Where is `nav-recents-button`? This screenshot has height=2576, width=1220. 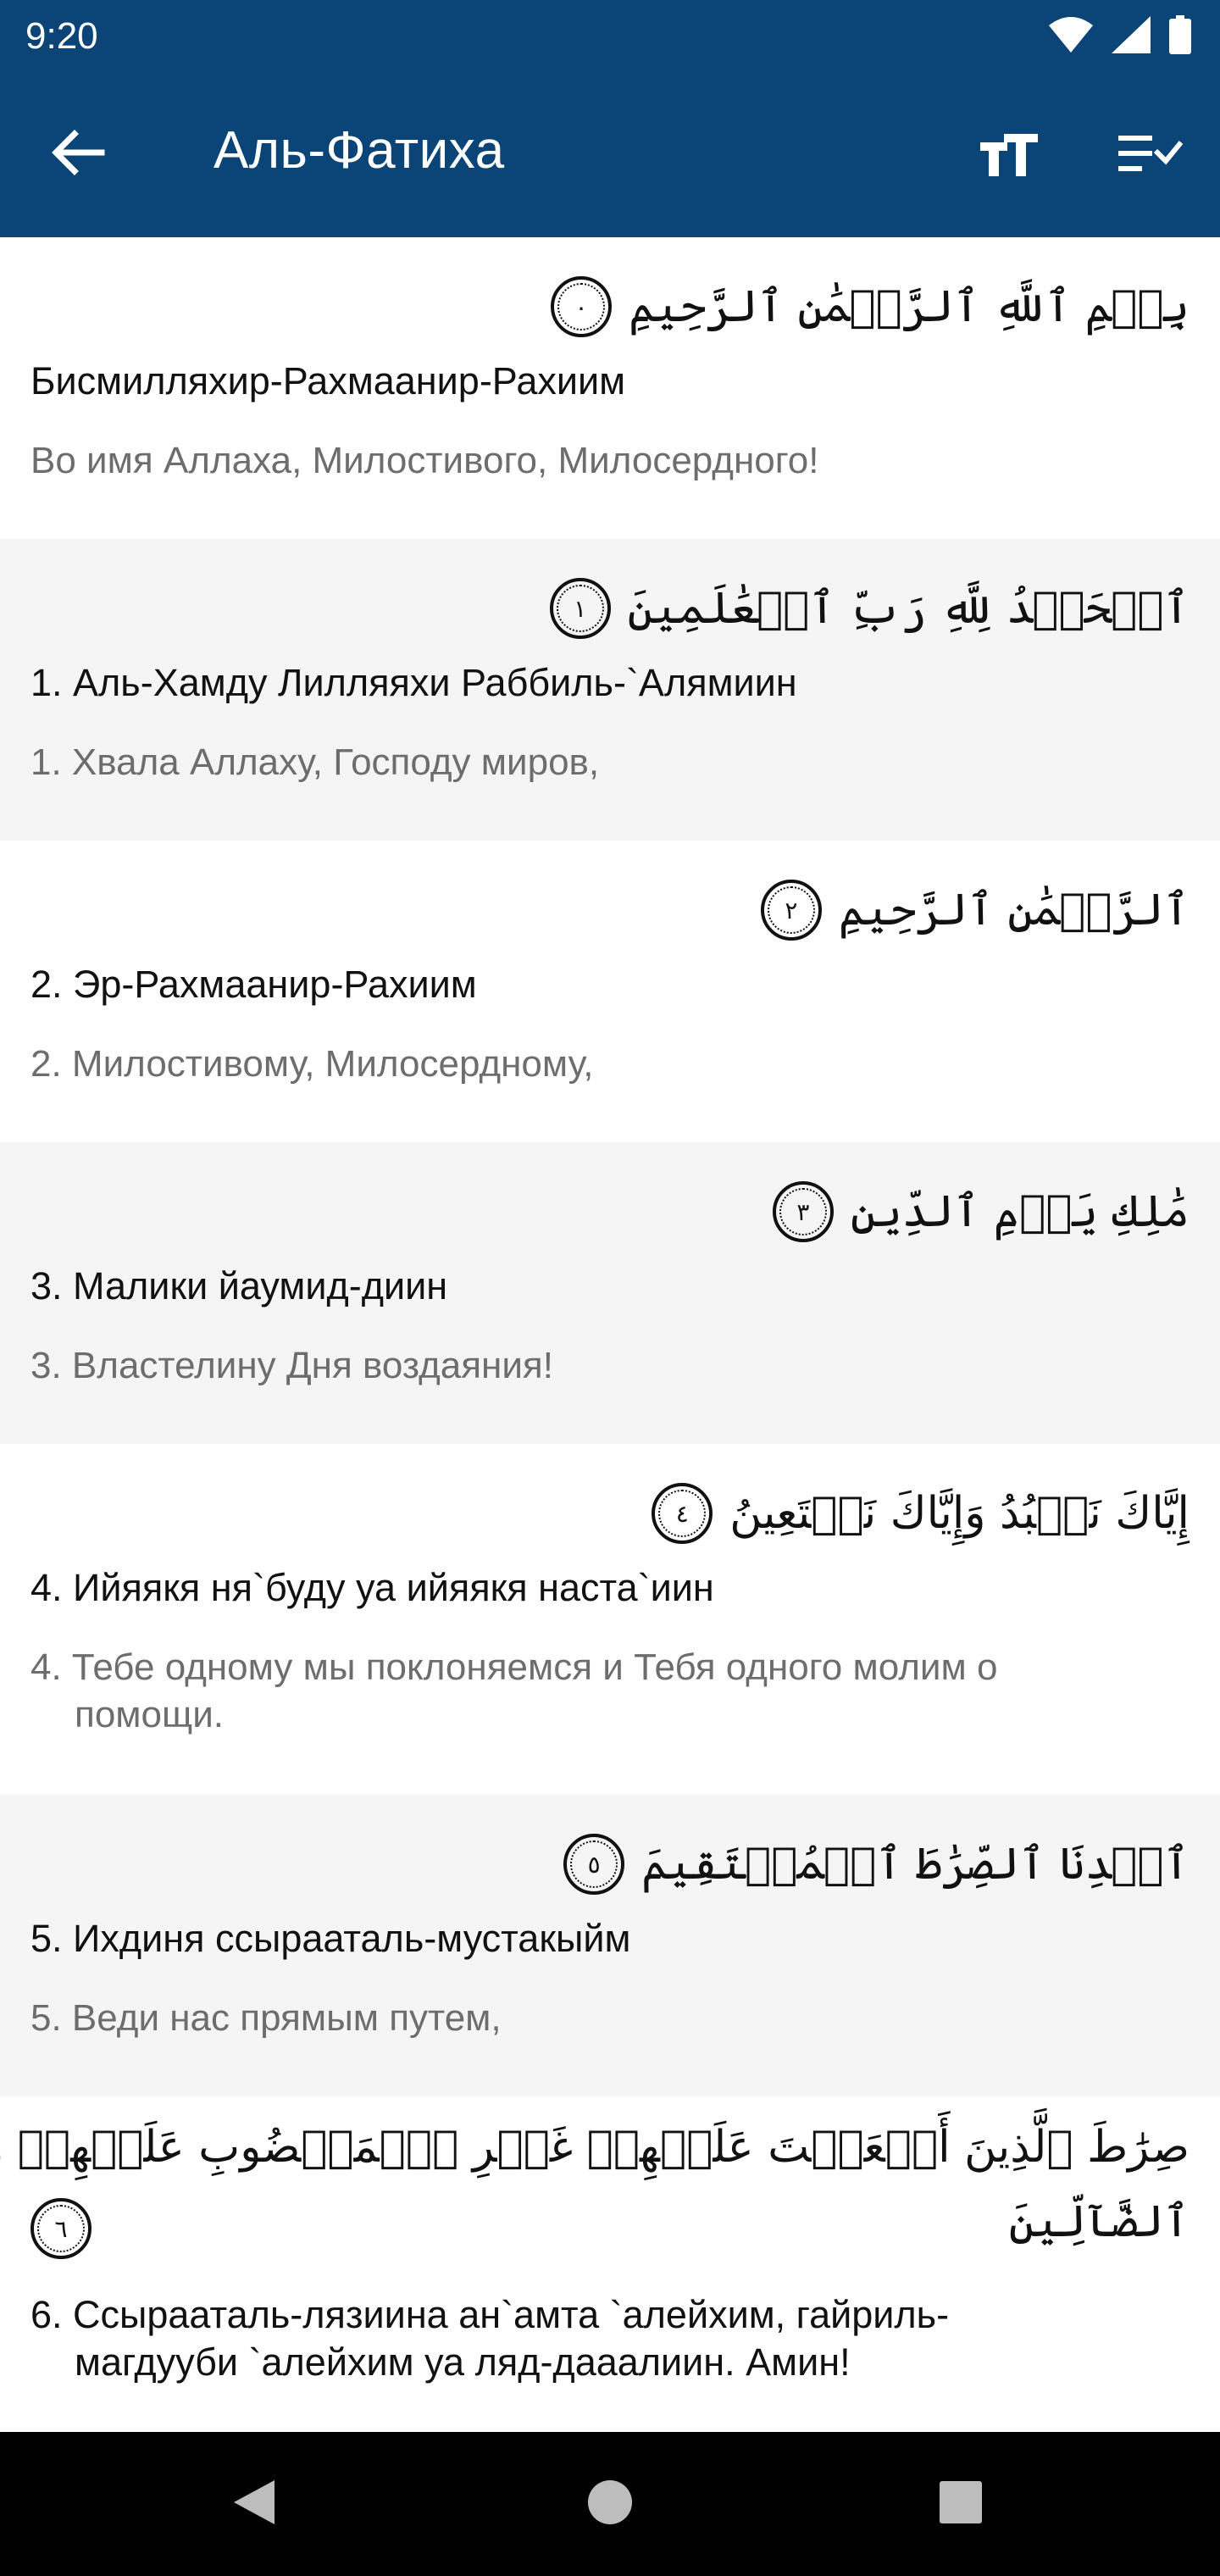 nav-recents-button is located at coordinates (961, 2504).